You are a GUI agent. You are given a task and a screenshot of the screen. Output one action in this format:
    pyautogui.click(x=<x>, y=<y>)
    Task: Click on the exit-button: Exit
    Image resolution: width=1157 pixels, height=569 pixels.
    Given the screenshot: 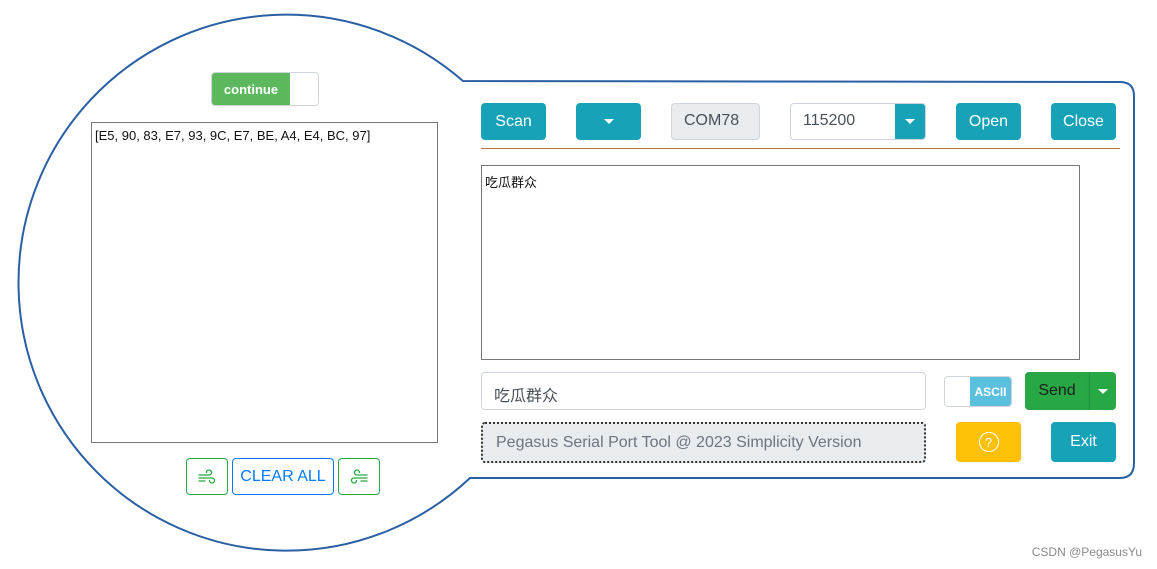 What is the action you would take?
    pyautogui.click(x=1083, y=442)
    